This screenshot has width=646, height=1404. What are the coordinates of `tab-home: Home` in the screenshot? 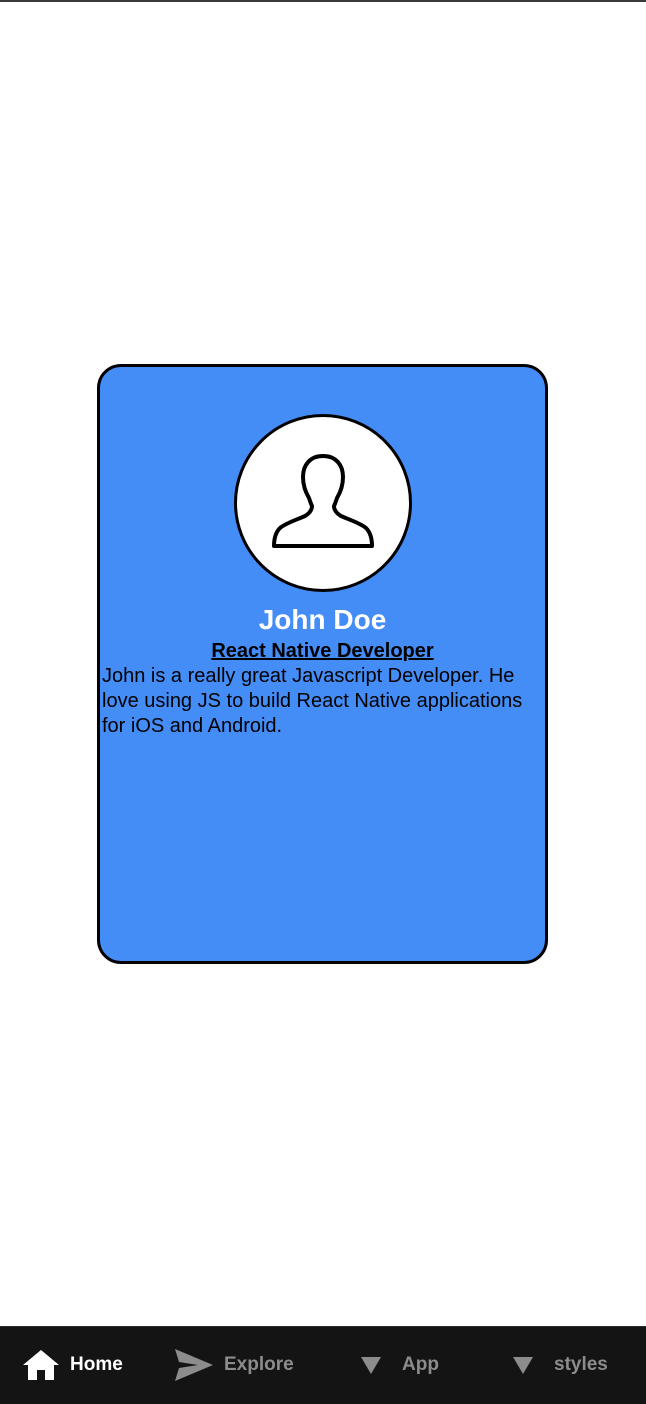 It's located at (72, 1365).